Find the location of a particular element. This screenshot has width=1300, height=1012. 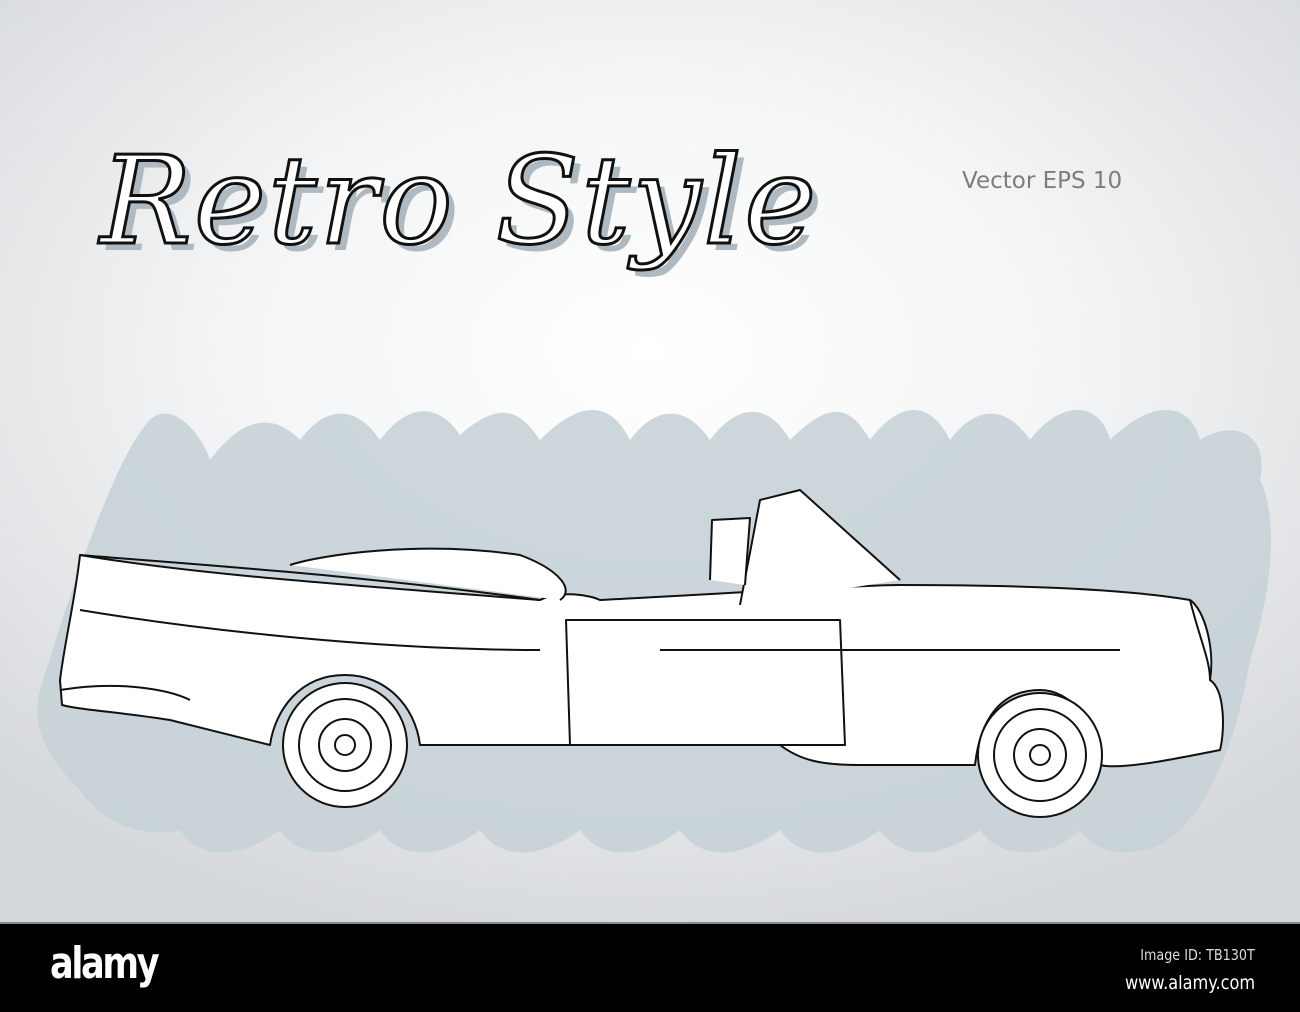

alamy-logo: alamy is located at coordinates (105, 963).